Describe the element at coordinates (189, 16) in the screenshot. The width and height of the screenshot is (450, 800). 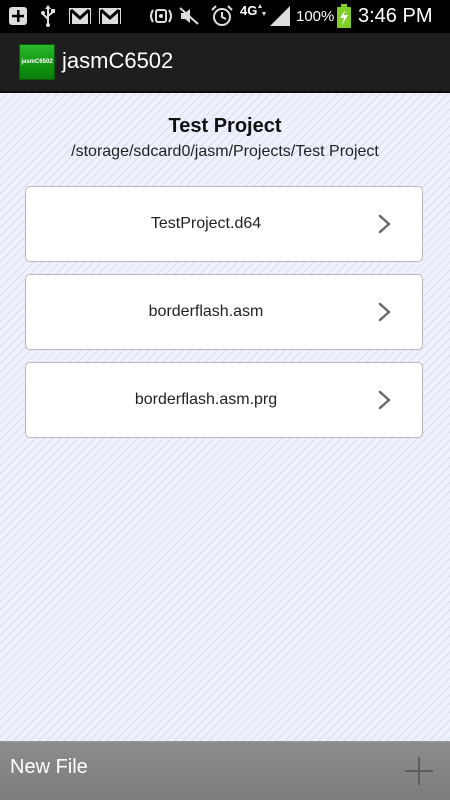
I see `mute-icon` at that location.